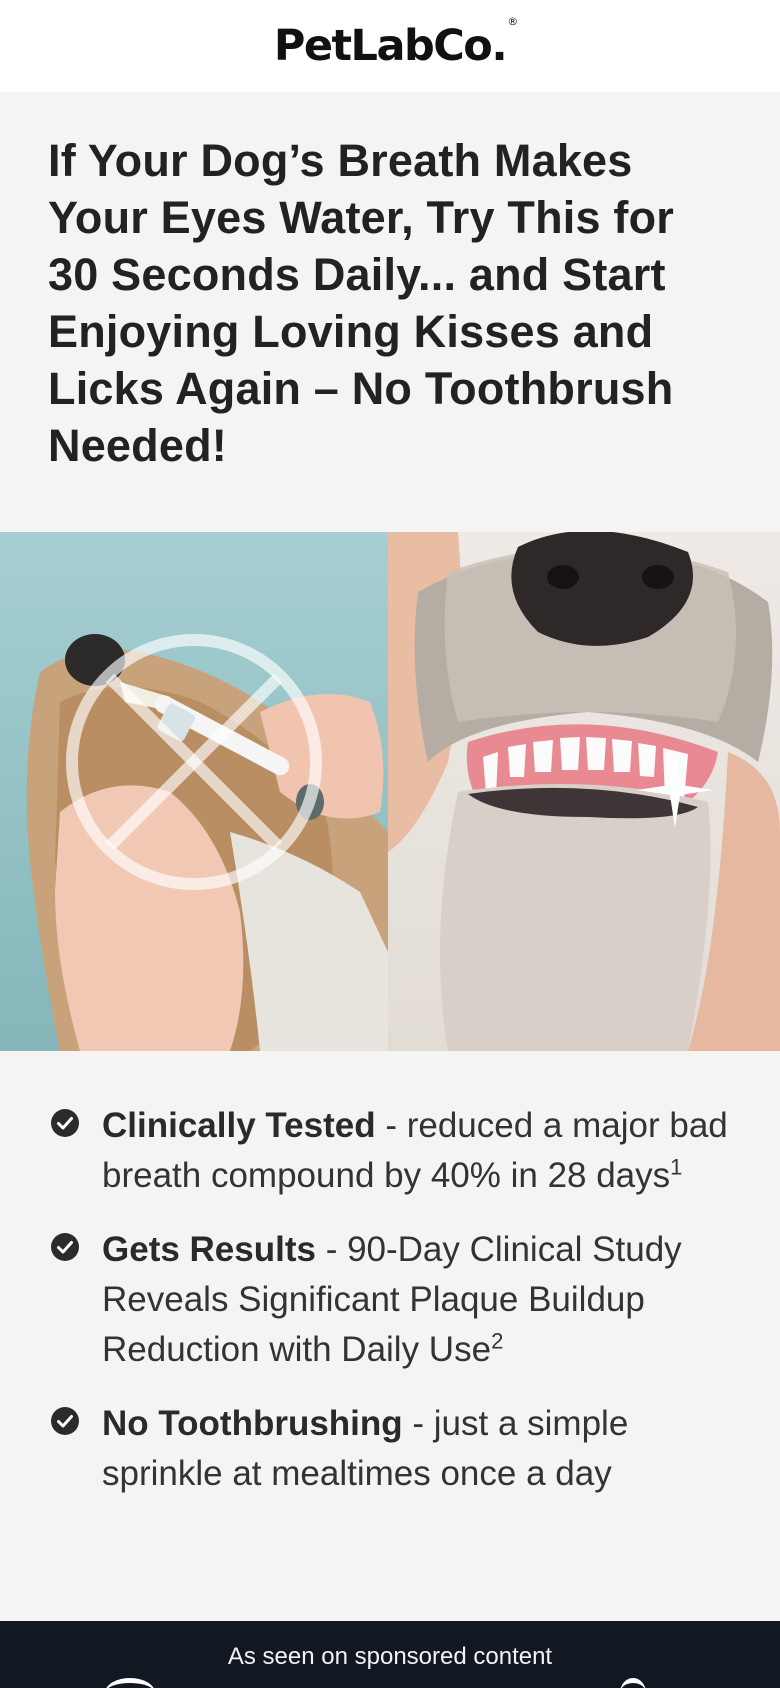  I want to click on logo-text: PetLabCo., so click(390, 46).